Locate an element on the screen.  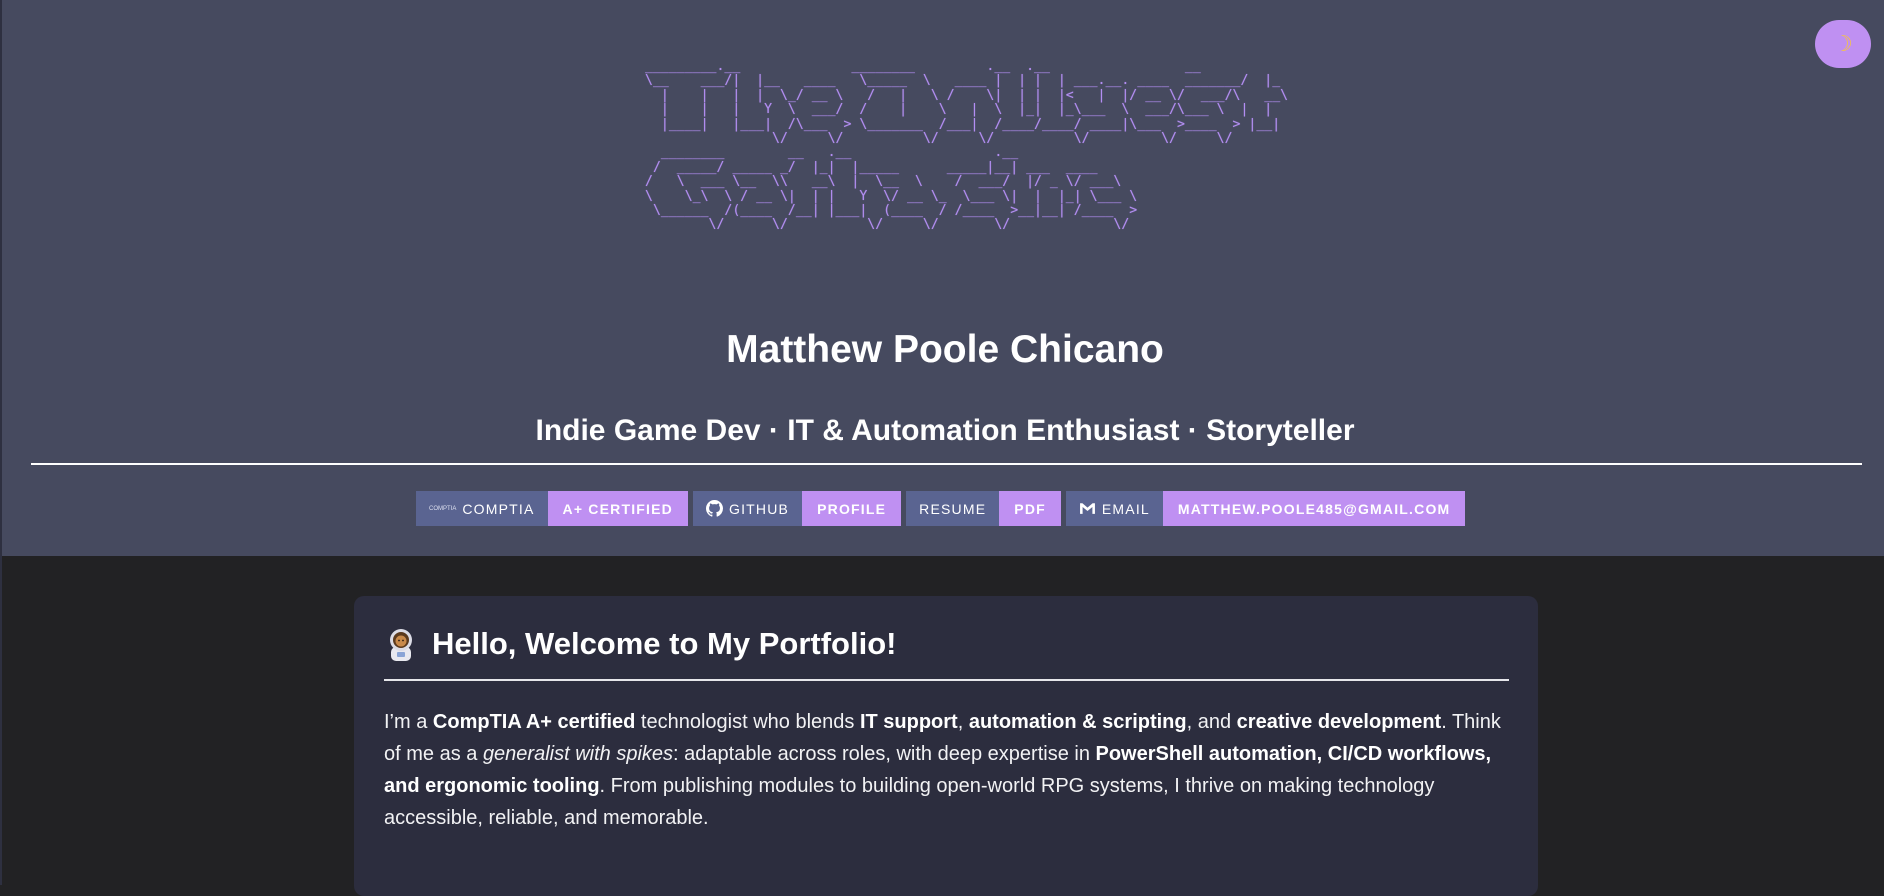
badge-label: CompTIA is located at coordinates (498, 508).